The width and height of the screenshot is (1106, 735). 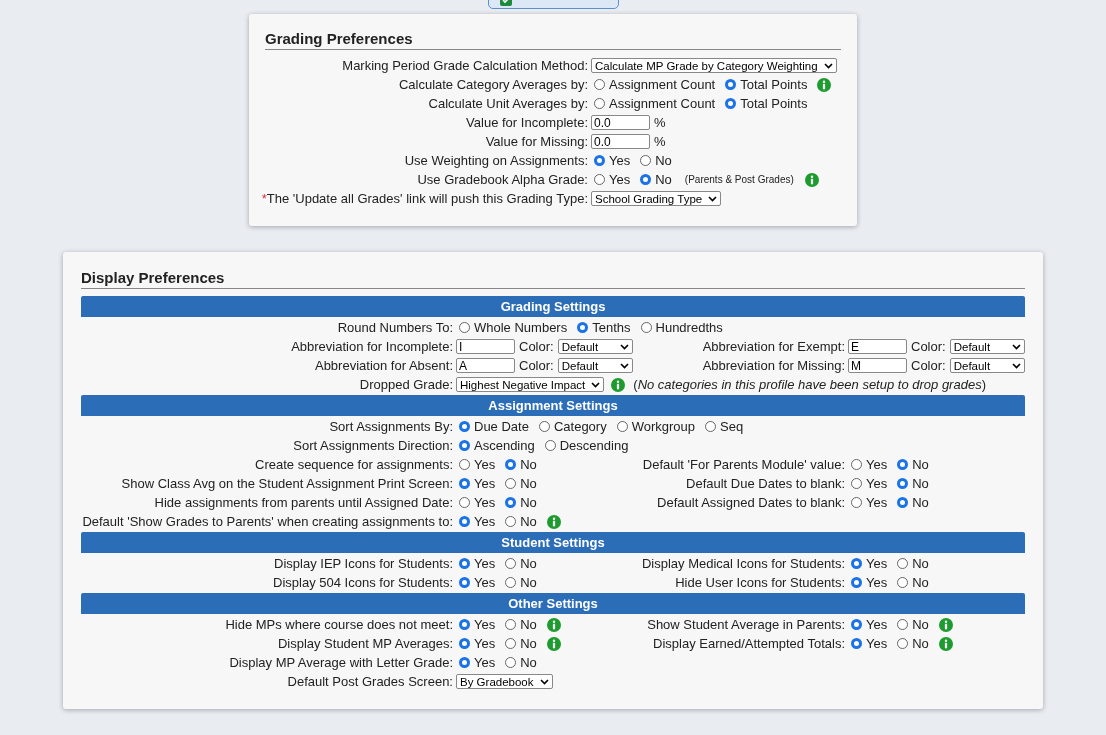 I want to click on option-label: Whole Numbers, so click(x=521, y=327).